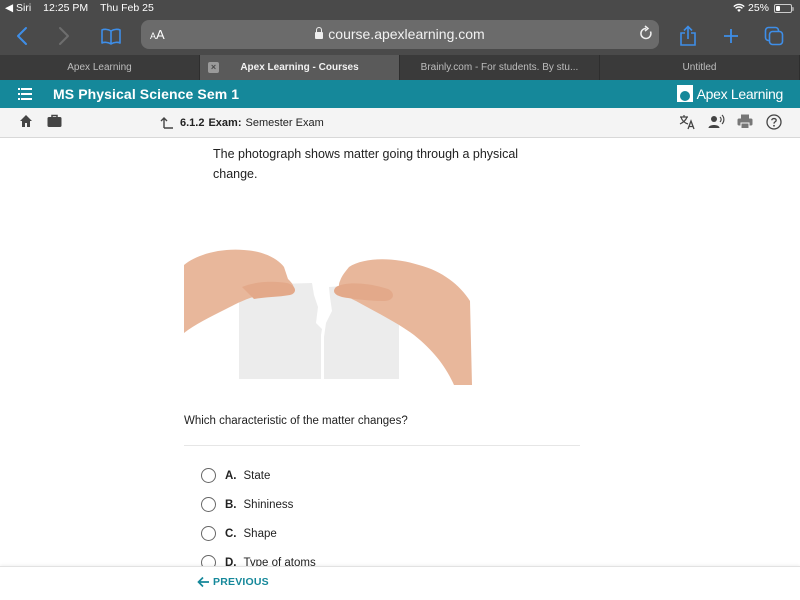 This screenshot has width=800, height=600. I want to click on print-icon, so click(745, 124).